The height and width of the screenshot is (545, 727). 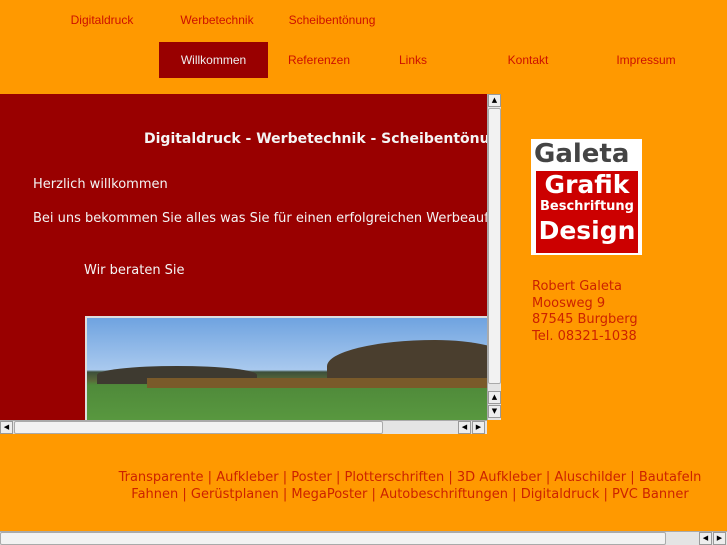 I want to click on nav-werbetechnik: Werbetechnik, so click(x=217, y=20).